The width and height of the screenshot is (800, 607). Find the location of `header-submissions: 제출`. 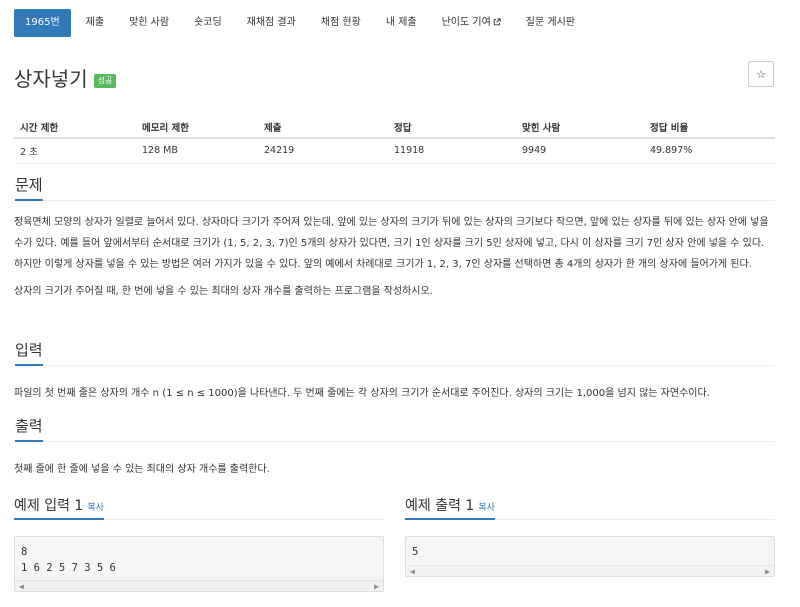

header-submissions: 제출 is located at coordinates (323, 128).